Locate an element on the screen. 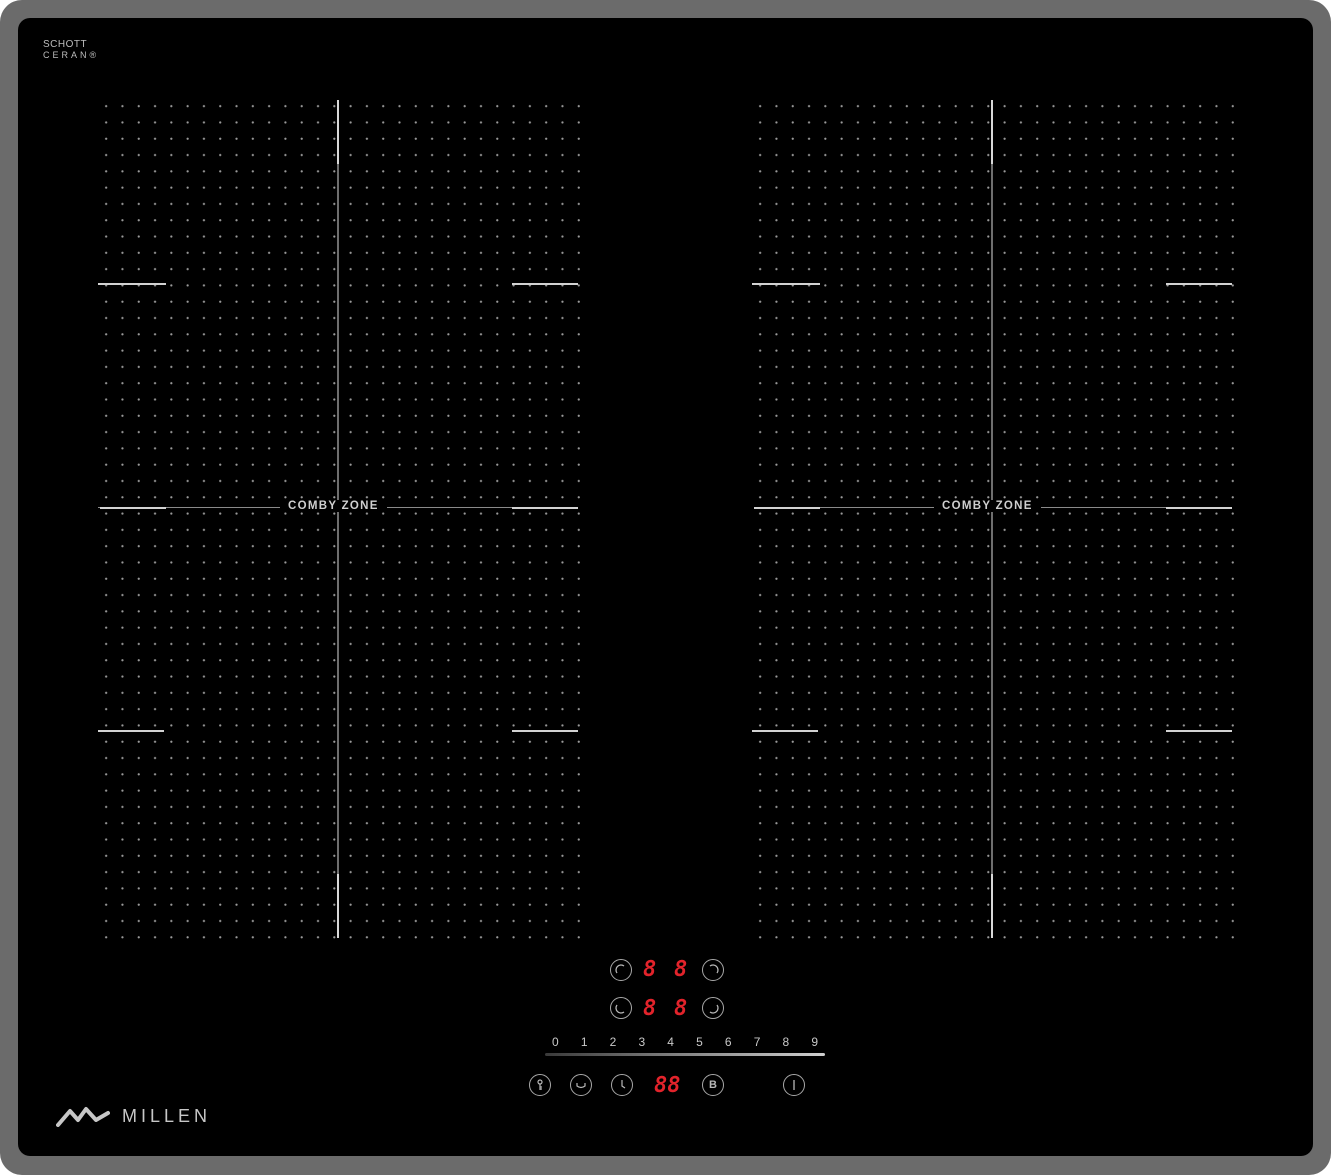  zone-divider-mark-d is located at coordinates (1199, 508).